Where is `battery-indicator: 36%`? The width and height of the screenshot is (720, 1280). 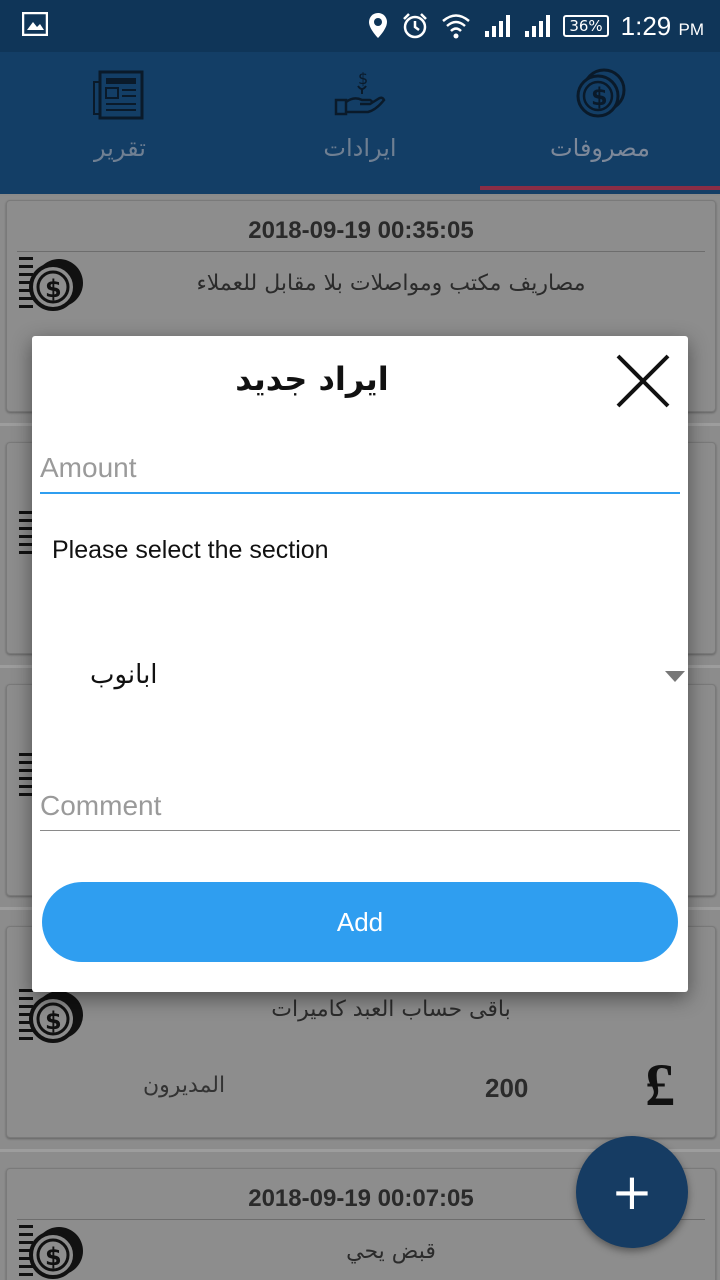
battery-indicator: 36% is located at coordinates (586, 26).